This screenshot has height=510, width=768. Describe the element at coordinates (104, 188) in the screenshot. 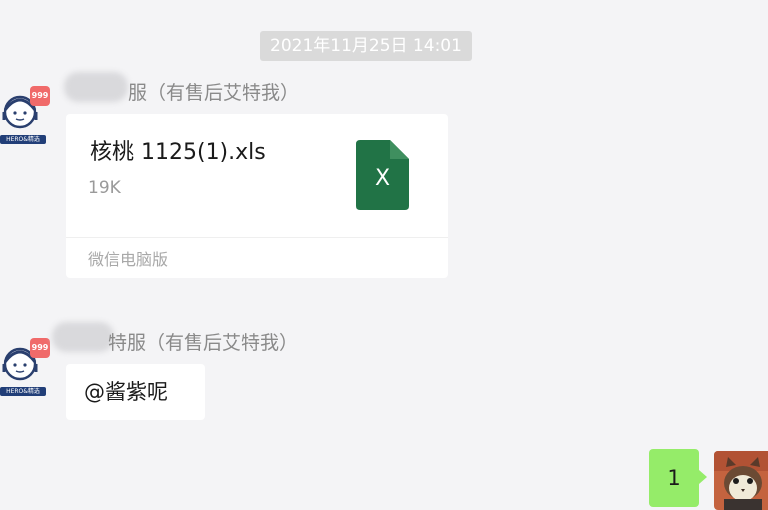

I see `file-size: 19K` at that location.